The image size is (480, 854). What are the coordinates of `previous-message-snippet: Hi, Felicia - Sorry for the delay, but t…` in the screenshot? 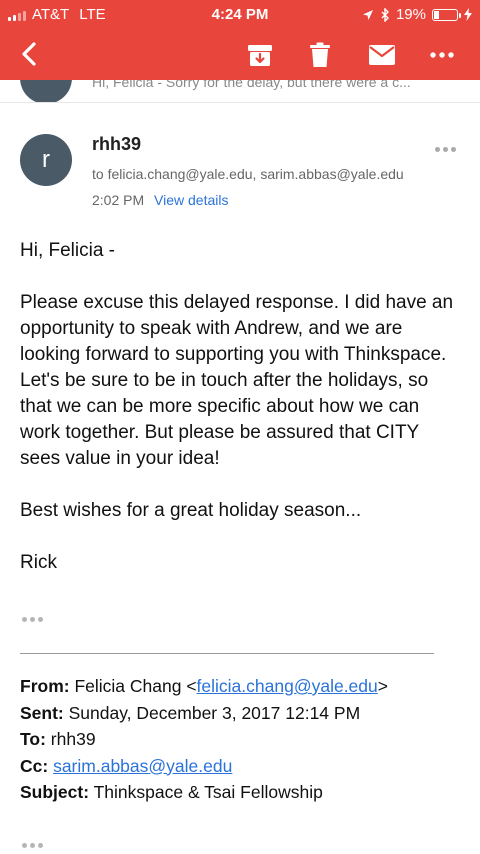 It's located at (251, 85).